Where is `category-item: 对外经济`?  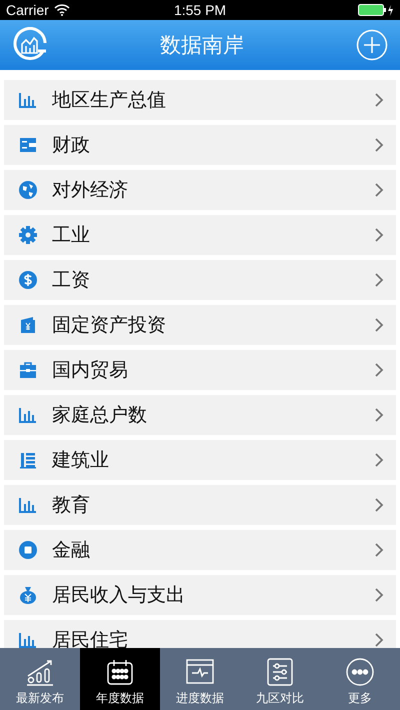 category-item: 对外经济 is located at coordinates (200, 190).